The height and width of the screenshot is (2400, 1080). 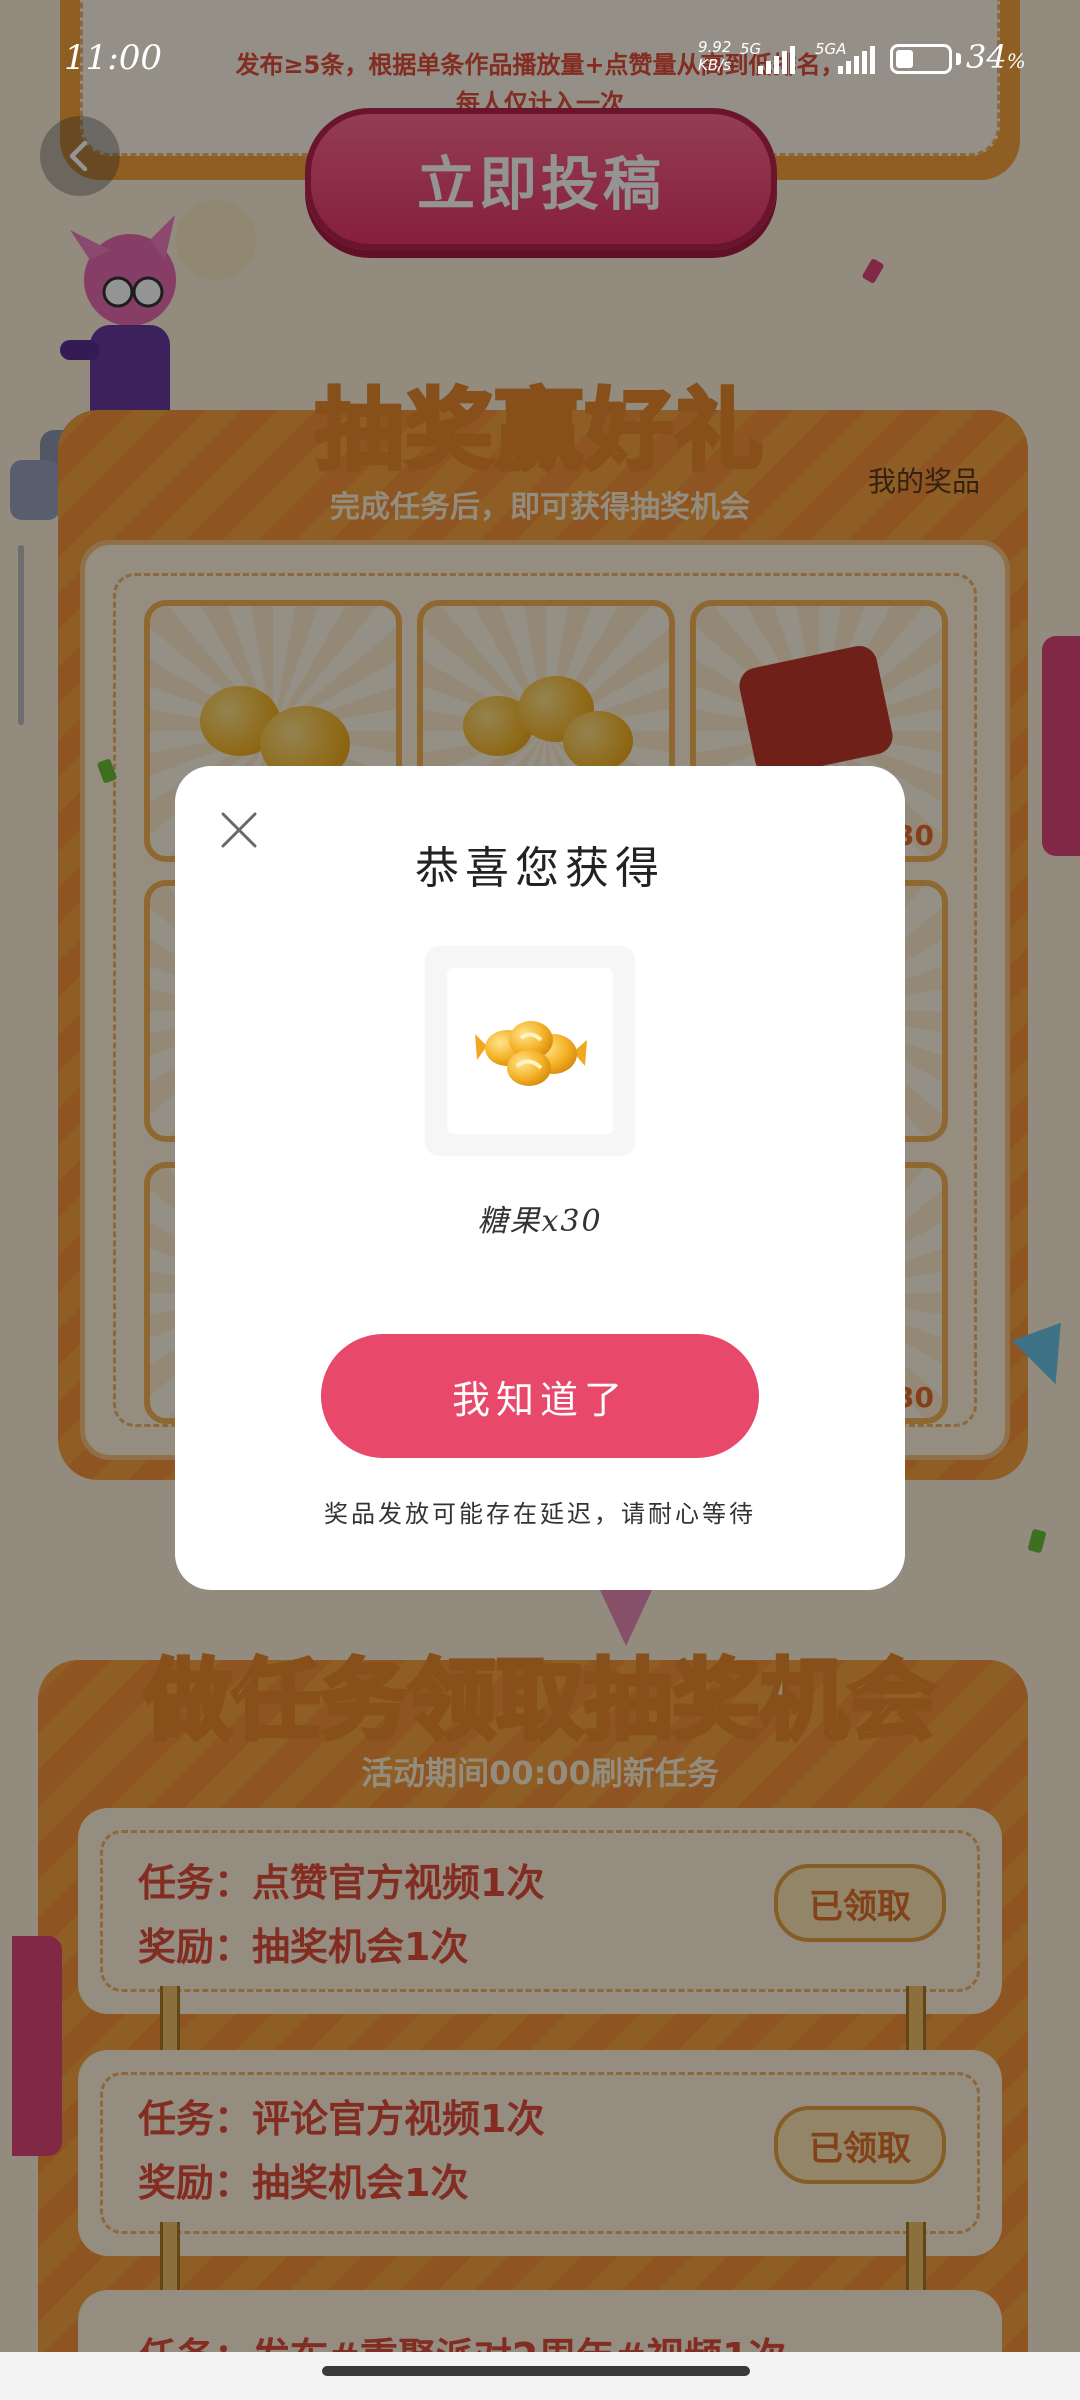 What do you see at coordinates (531, 1053) in the screenshot?
I see `candy-icon` at bounding box center [531, 1053].